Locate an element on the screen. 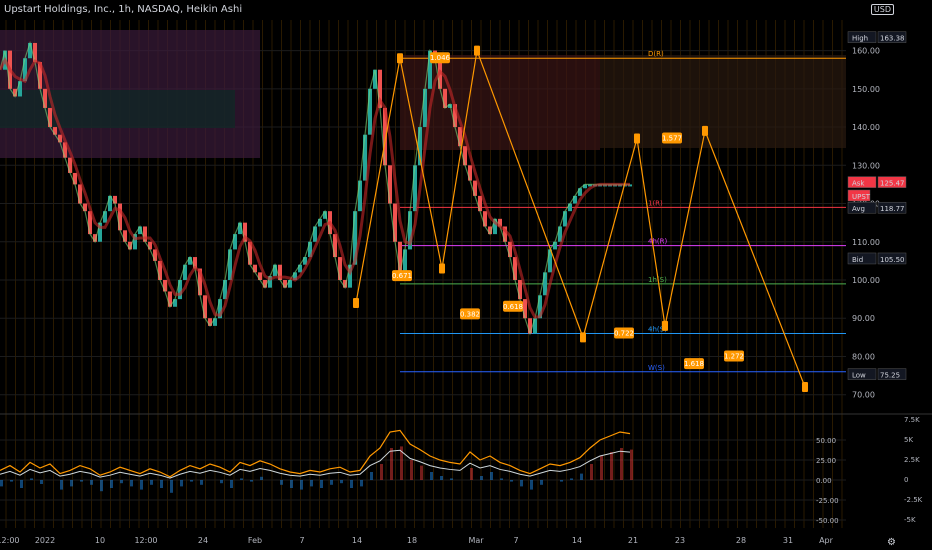 The width and height of the screenshot is (932, 550). x-tick-label: 31 is located at coordinates (788, 540).